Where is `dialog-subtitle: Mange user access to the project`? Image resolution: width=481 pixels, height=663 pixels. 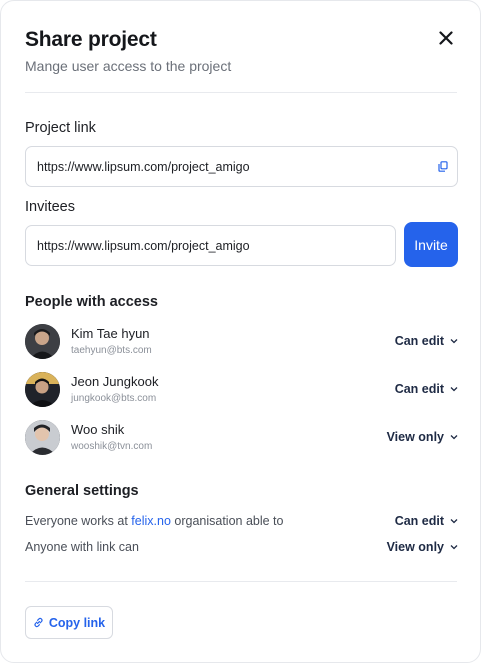
dialog-subtitle: Mange user access to the project is located at coordinates (128, 66).